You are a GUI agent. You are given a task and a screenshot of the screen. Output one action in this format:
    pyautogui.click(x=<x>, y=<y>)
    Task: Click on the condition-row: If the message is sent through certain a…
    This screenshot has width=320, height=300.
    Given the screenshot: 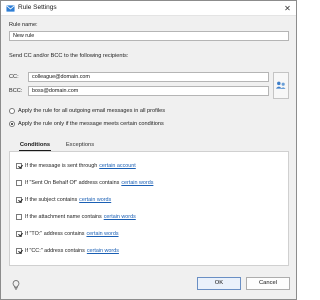 What is the action you would take?
    pyautogui.click(x=76, y=166)
    